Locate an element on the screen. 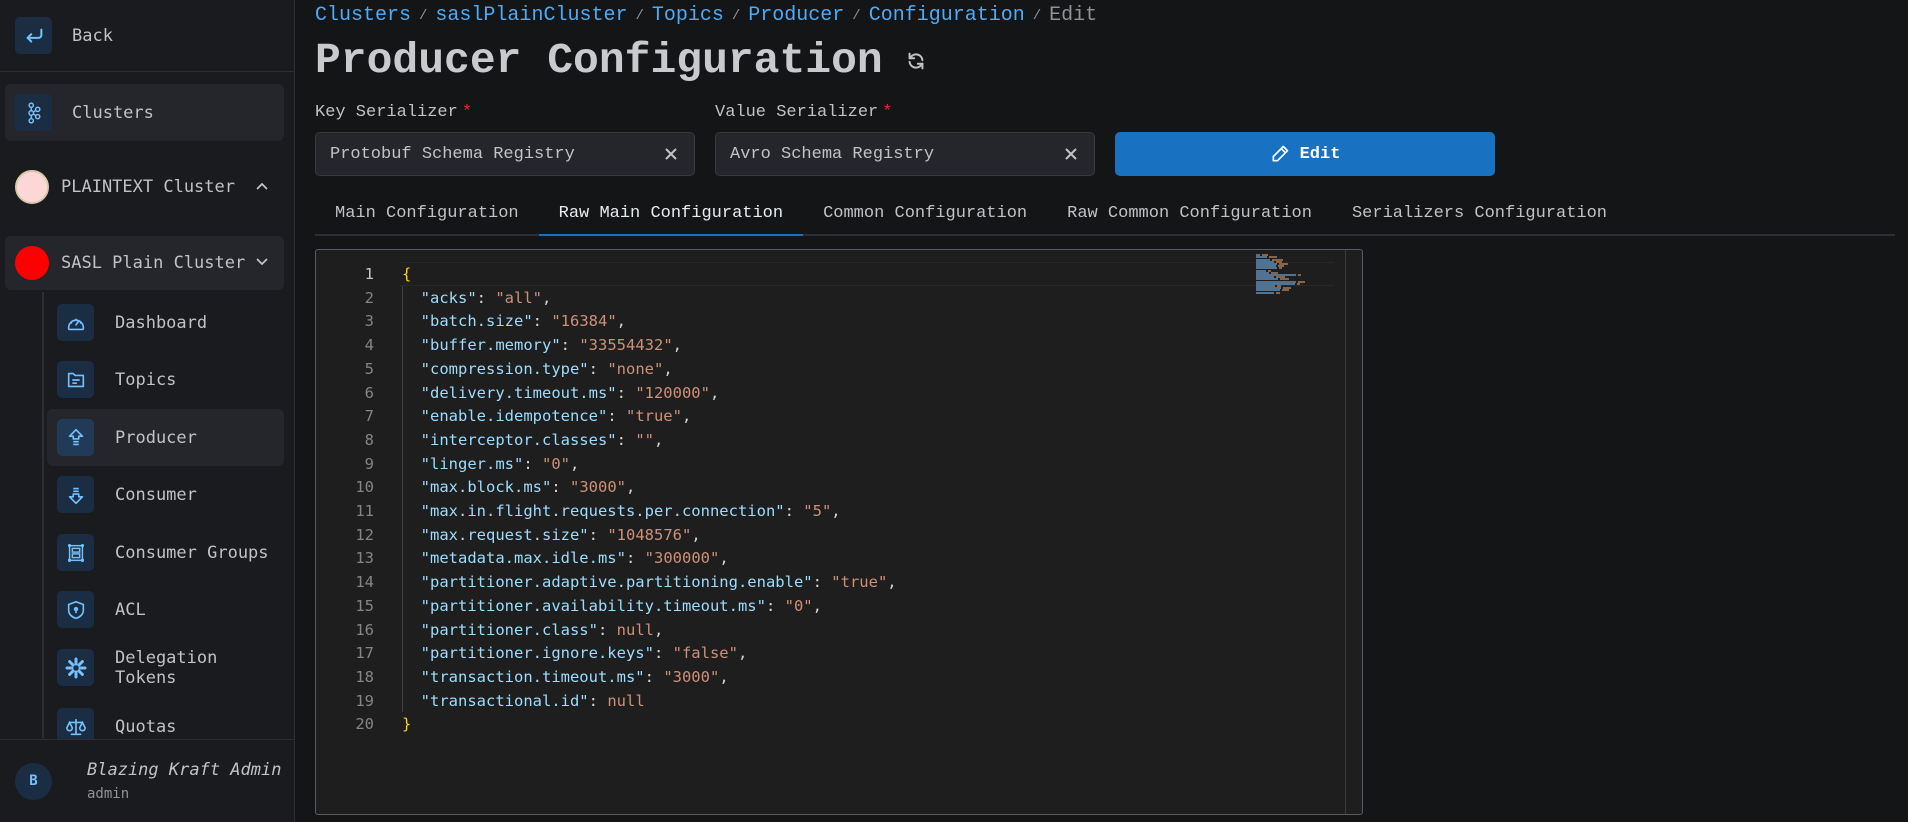 Image resolution: width=1908 pixels, height=822 pixels. minimap is located at coordinates (1287, 277).